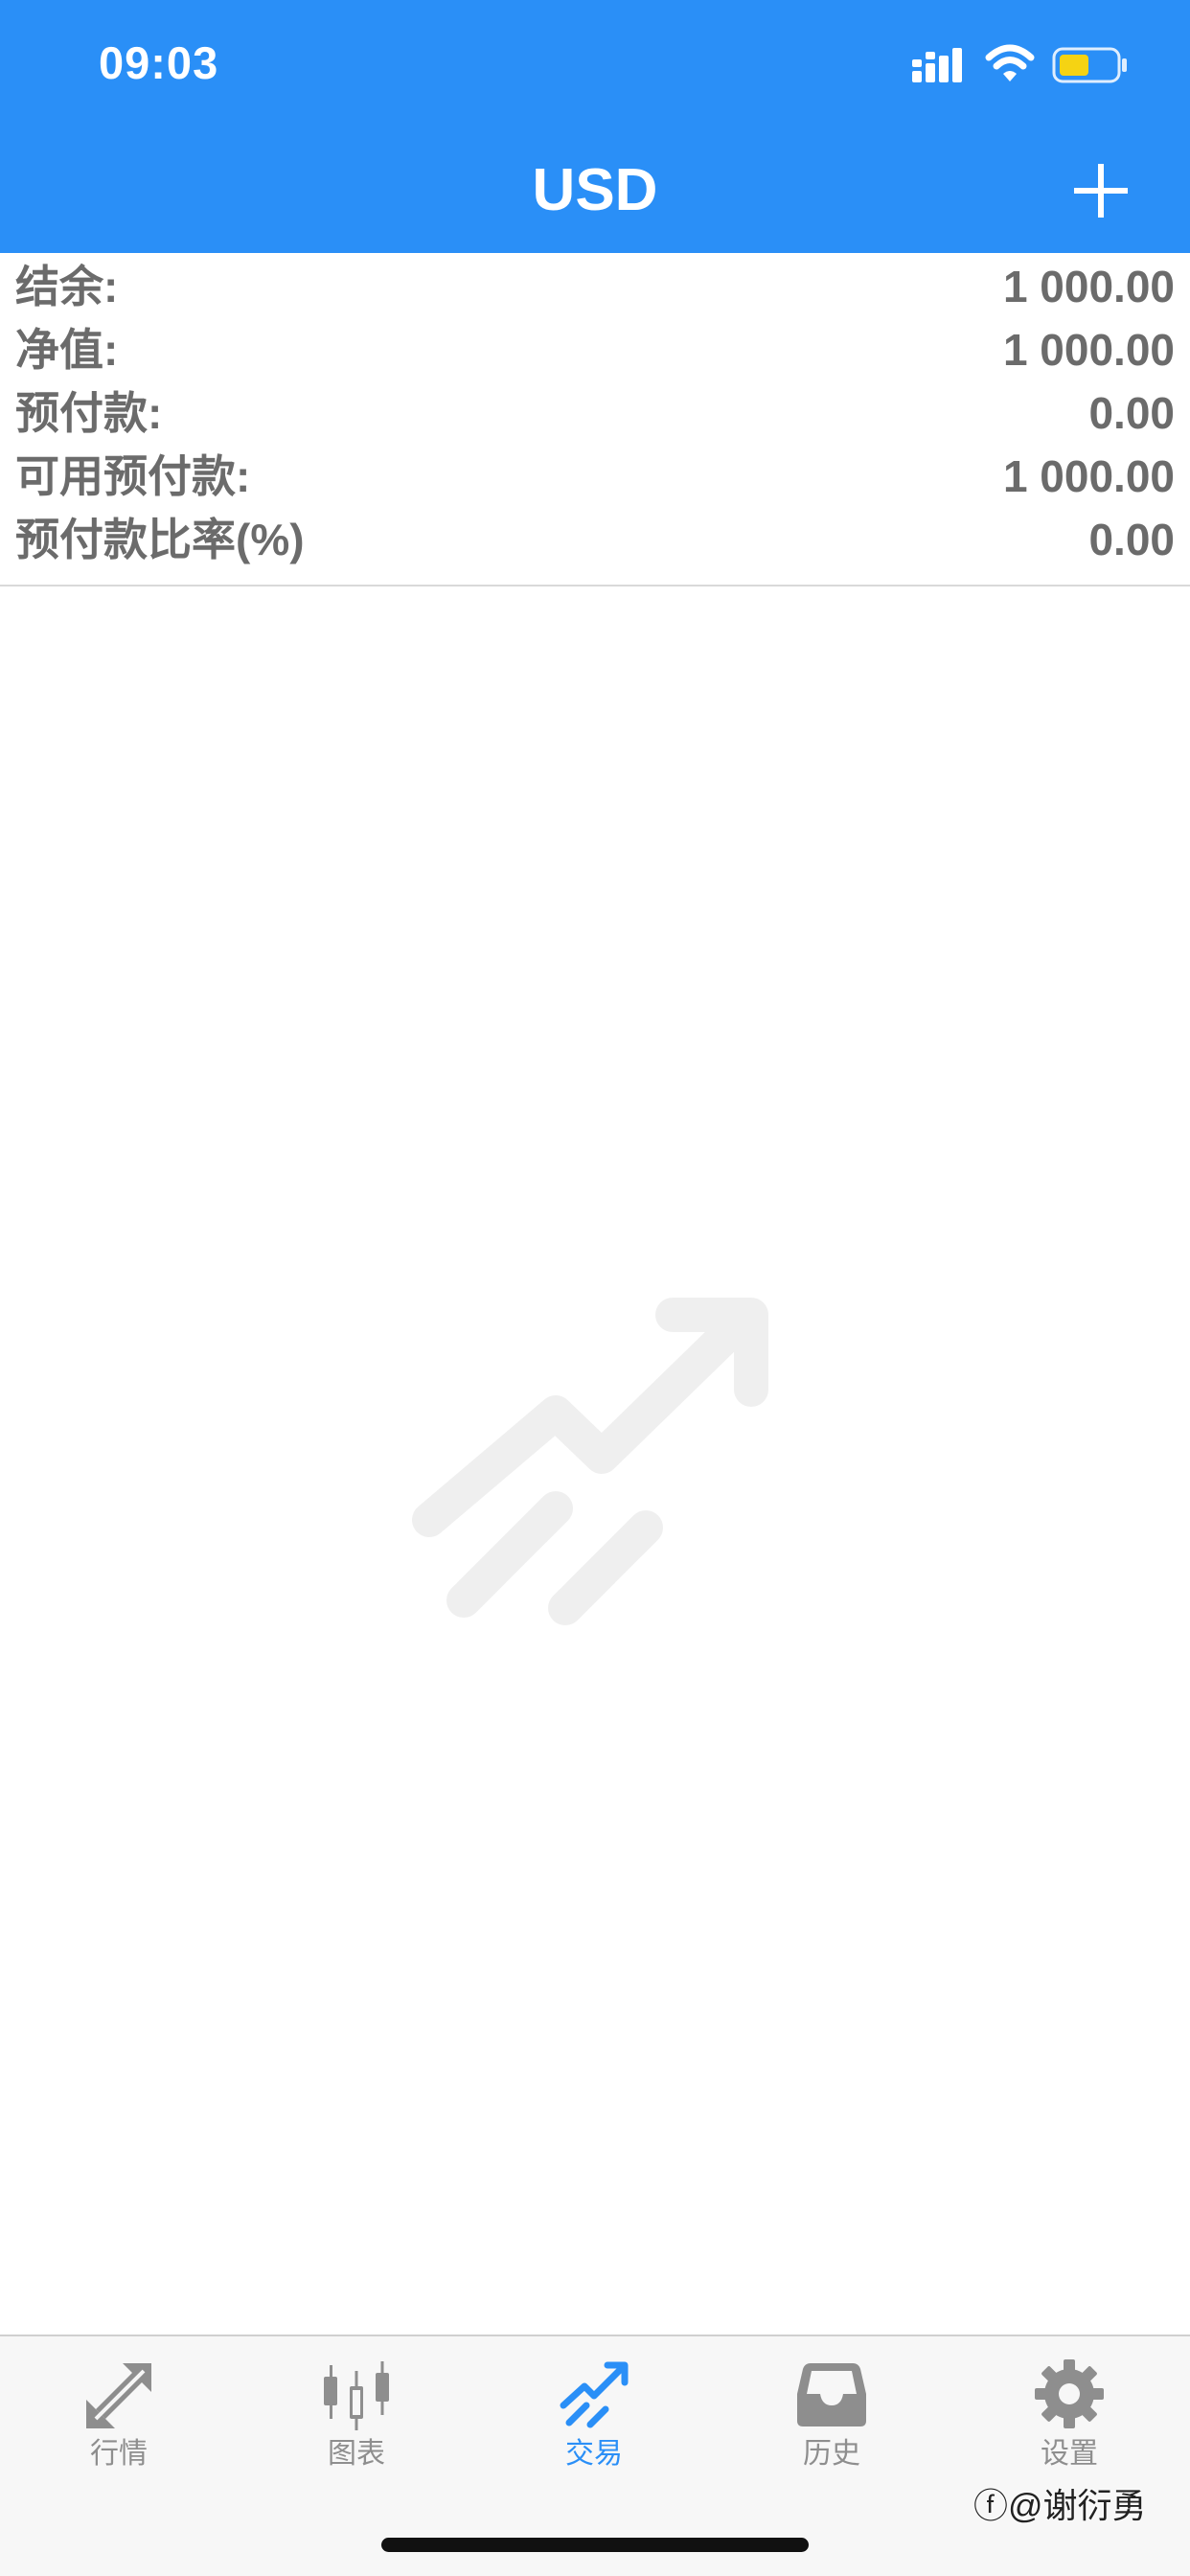  I want to click on plus-icon, so click(1101, 191).